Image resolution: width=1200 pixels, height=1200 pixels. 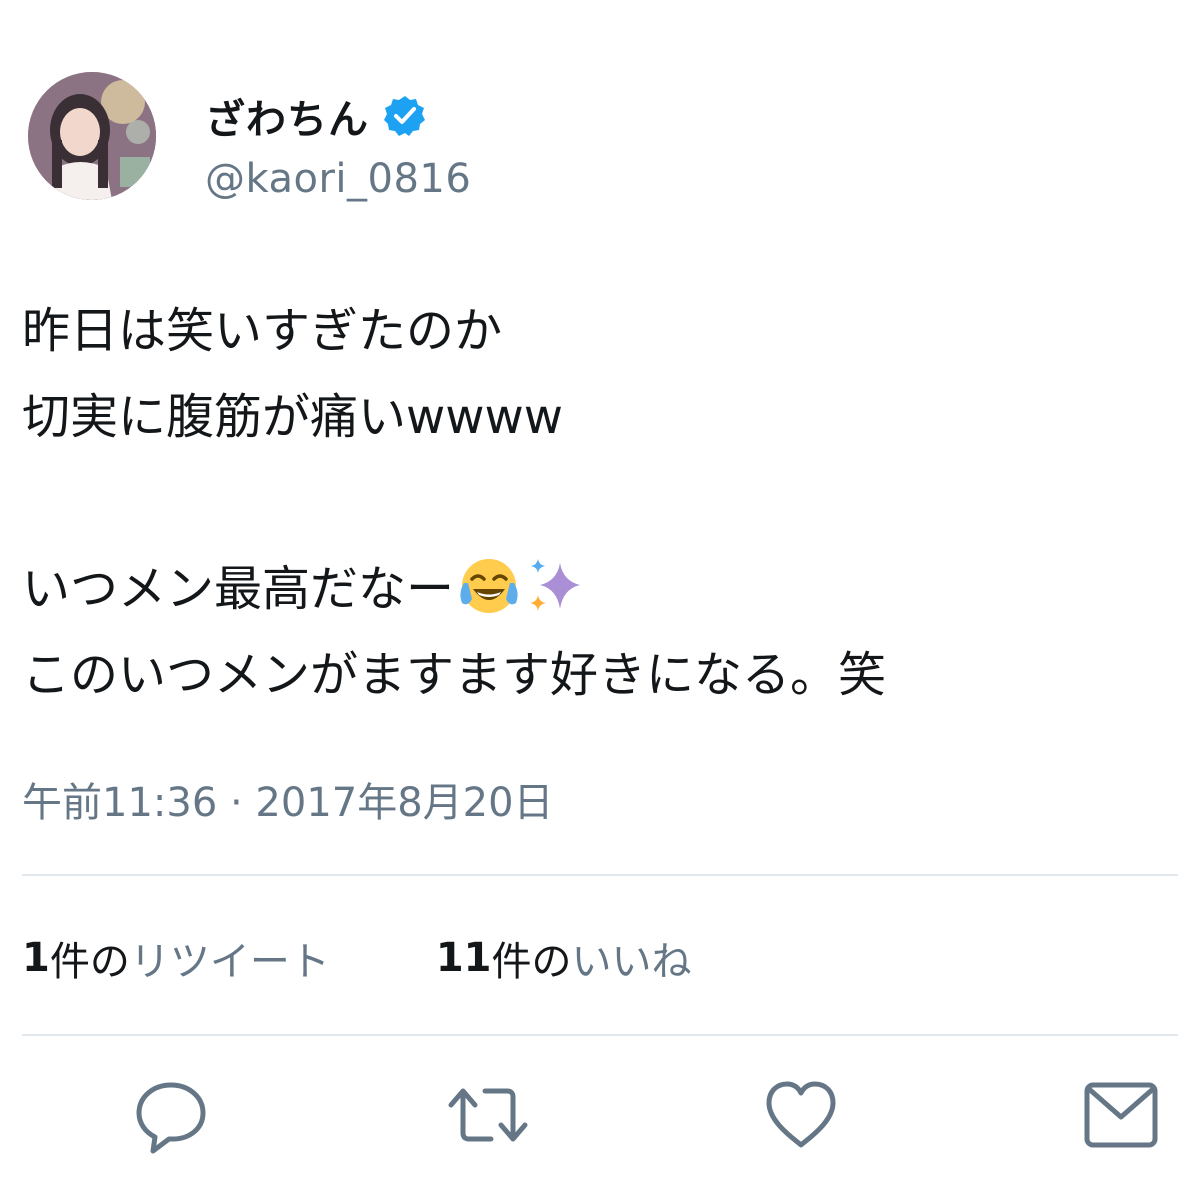 I want to click on like-icon, so click(x=801, y=1114).